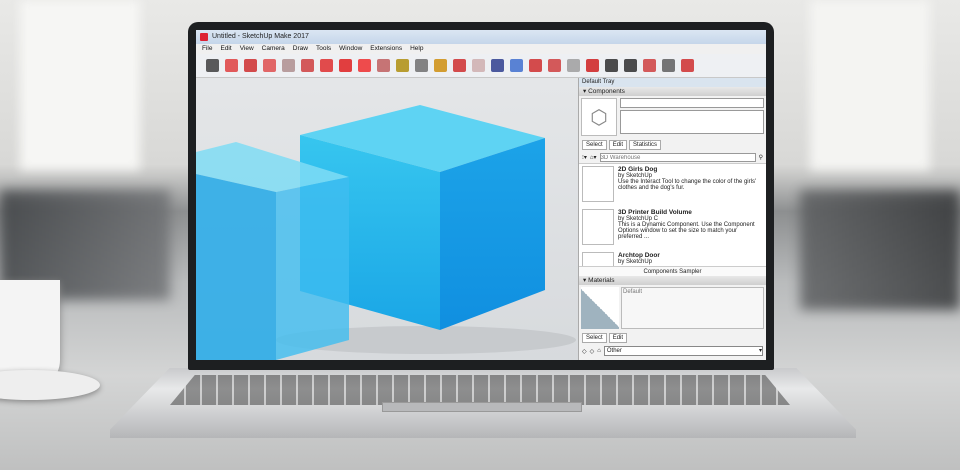  Describe the element at coordinates (600, 308) in the screenshot. I see `material-swatch` at that location.